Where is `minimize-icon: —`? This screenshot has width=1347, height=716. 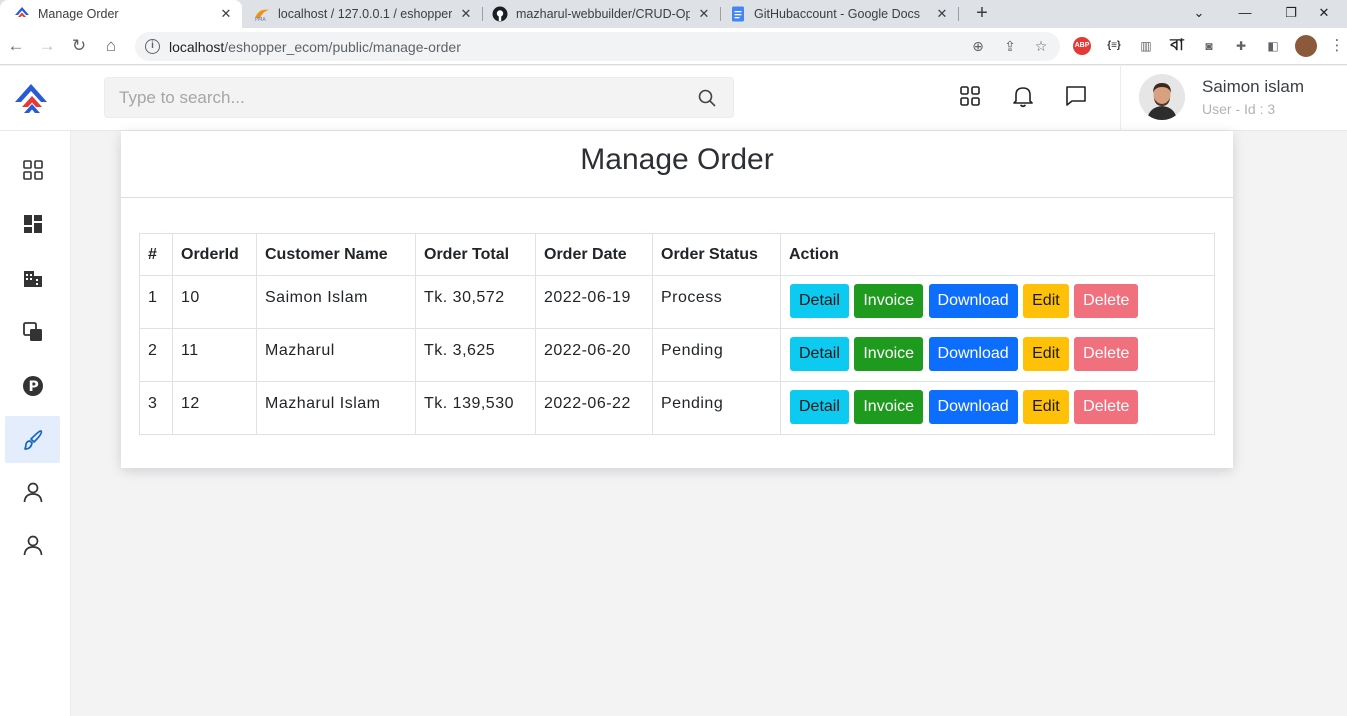 minimize-icon: — is located at coordinates (1245, 14).